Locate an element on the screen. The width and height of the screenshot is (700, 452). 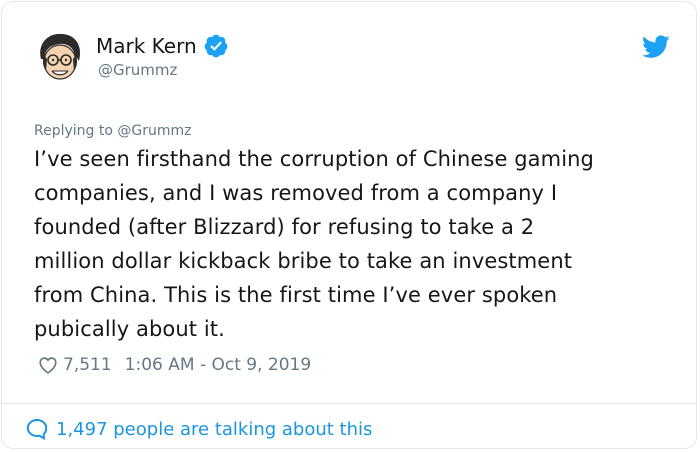
display-name: Mark Kern is located at coordinates (146, 46).